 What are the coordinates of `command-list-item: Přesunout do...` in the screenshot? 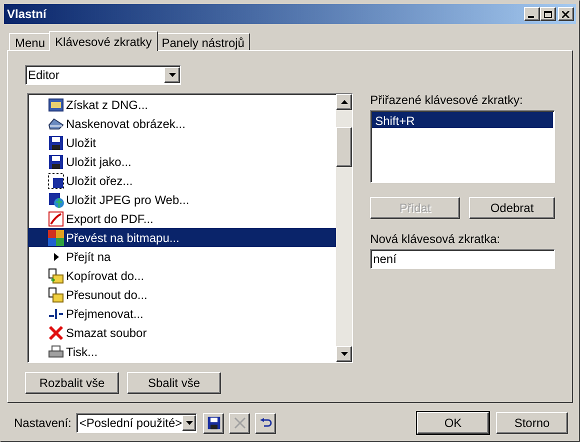 It's located at (182, 294).